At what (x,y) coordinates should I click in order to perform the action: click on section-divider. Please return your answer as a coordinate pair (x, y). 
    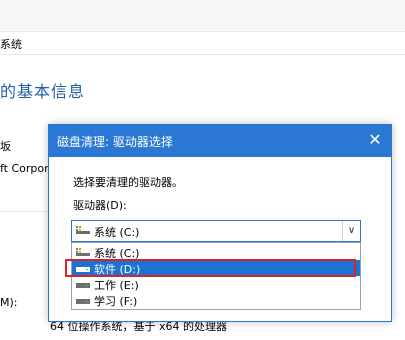
    Looking at the image, I should click on (25, 211).